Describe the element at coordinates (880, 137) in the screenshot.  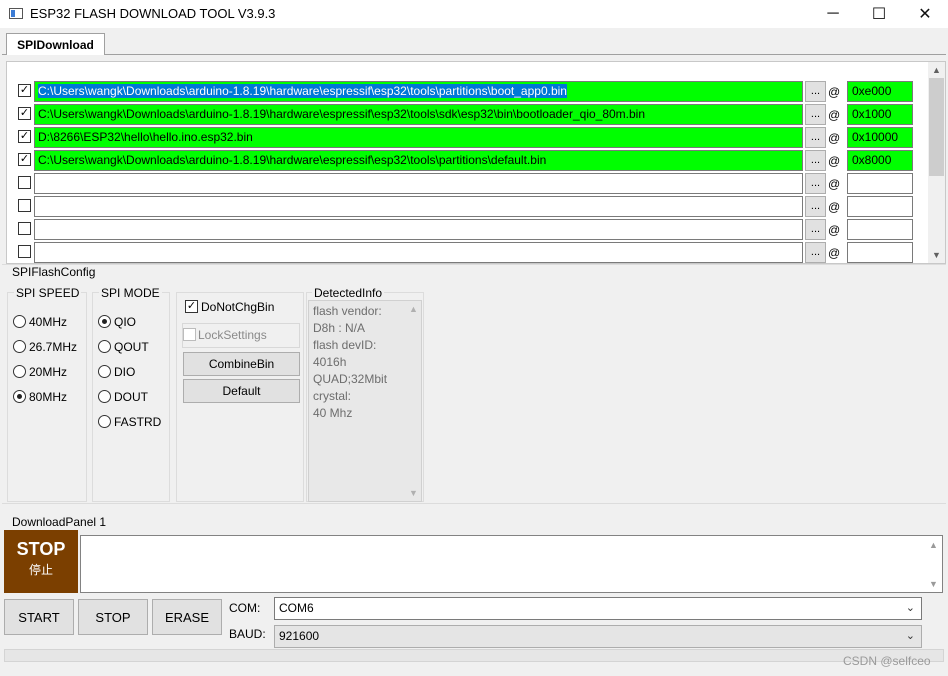
I see `flash-address-input: 0x10000` at that location.